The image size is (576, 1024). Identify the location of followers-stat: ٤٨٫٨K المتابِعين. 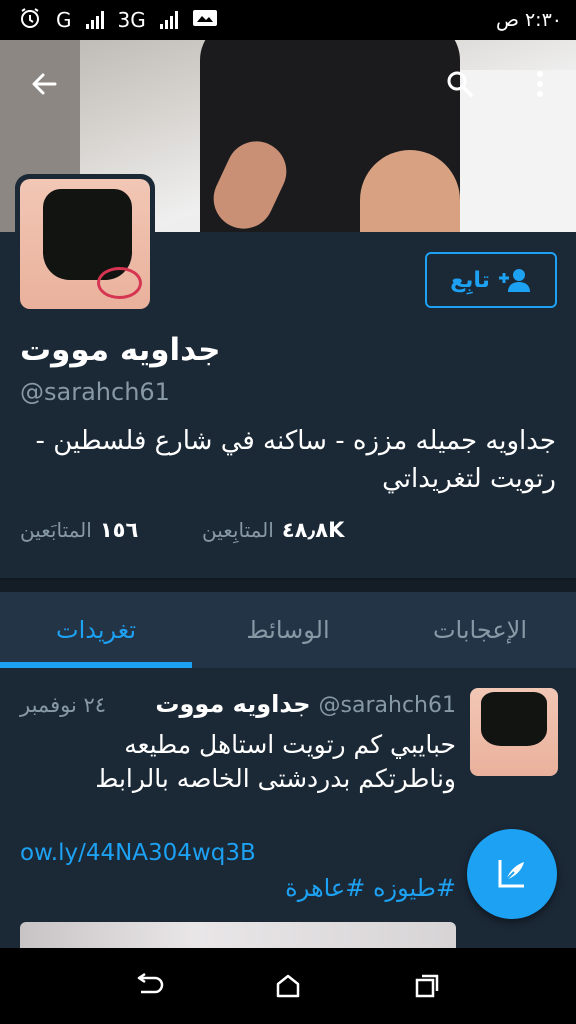
(273, 530).